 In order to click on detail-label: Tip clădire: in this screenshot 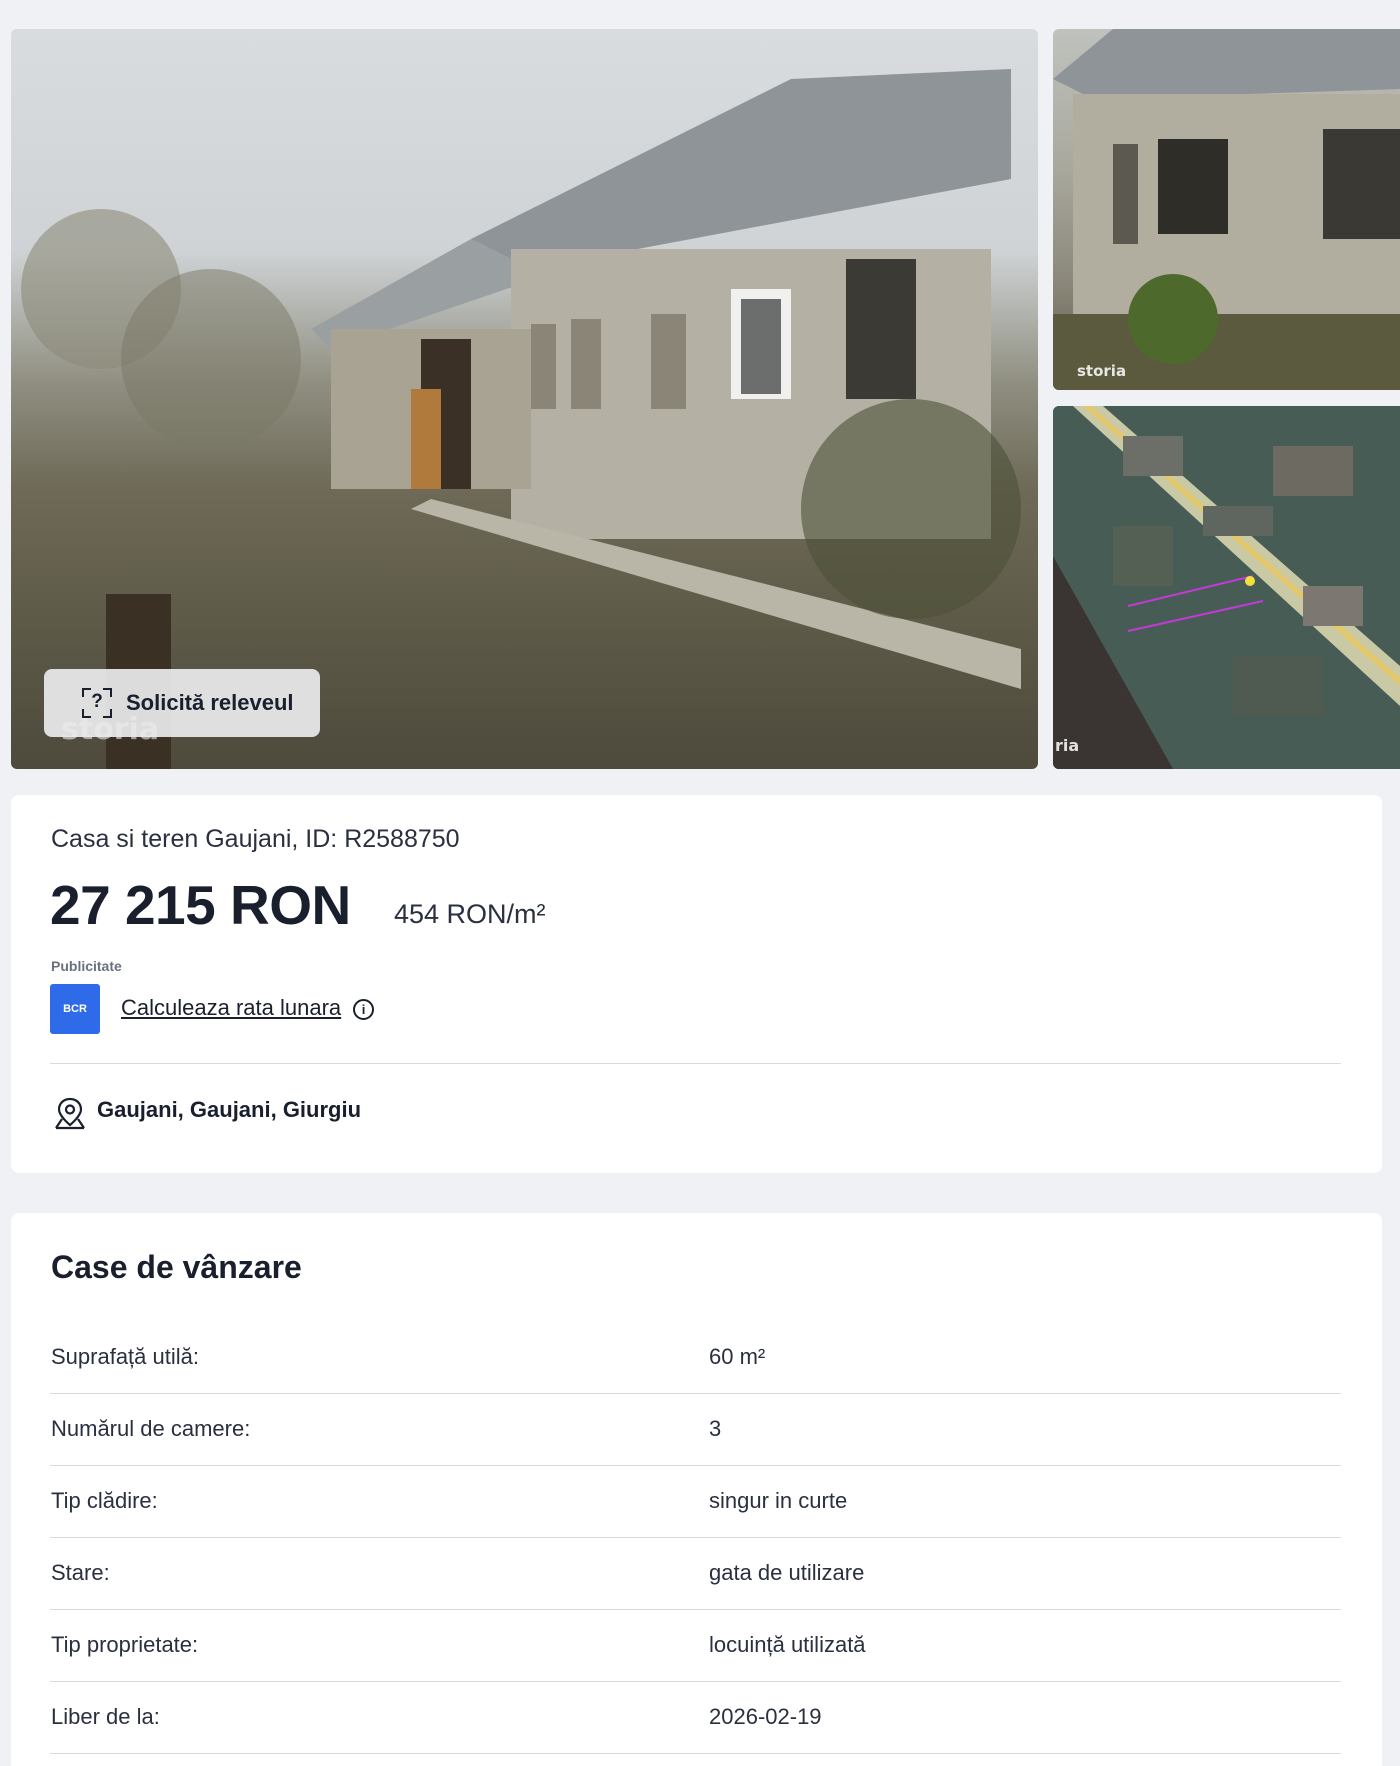, I will do `click(104, 1500)`.